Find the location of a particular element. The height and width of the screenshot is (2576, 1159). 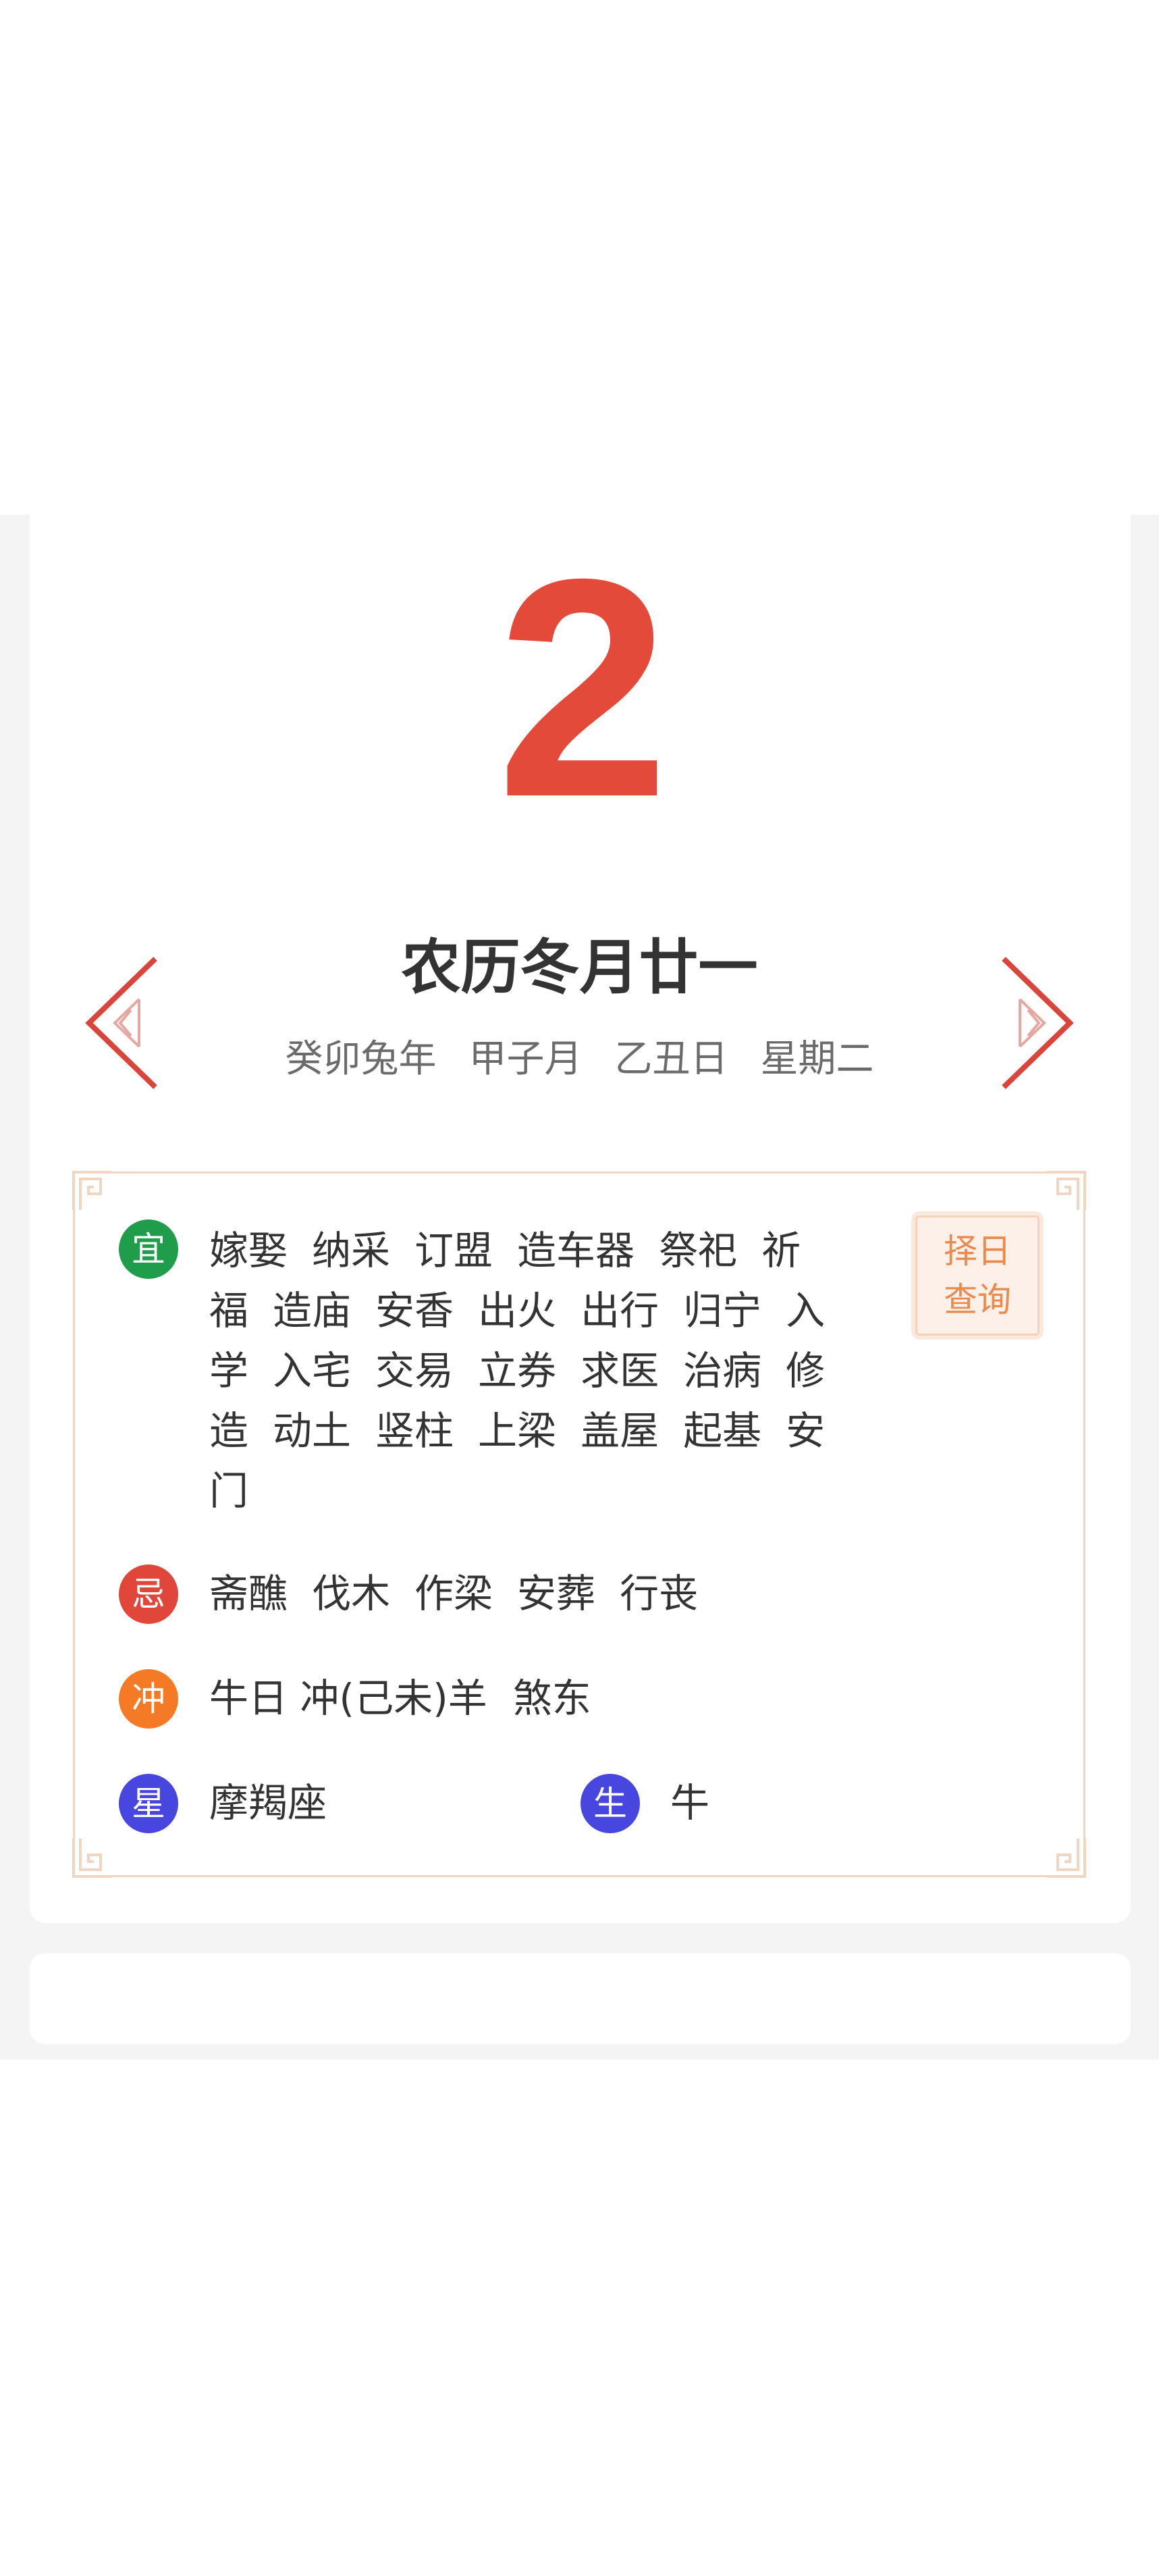

ji-item: 作梁 is located at coordinates (454, 1593).